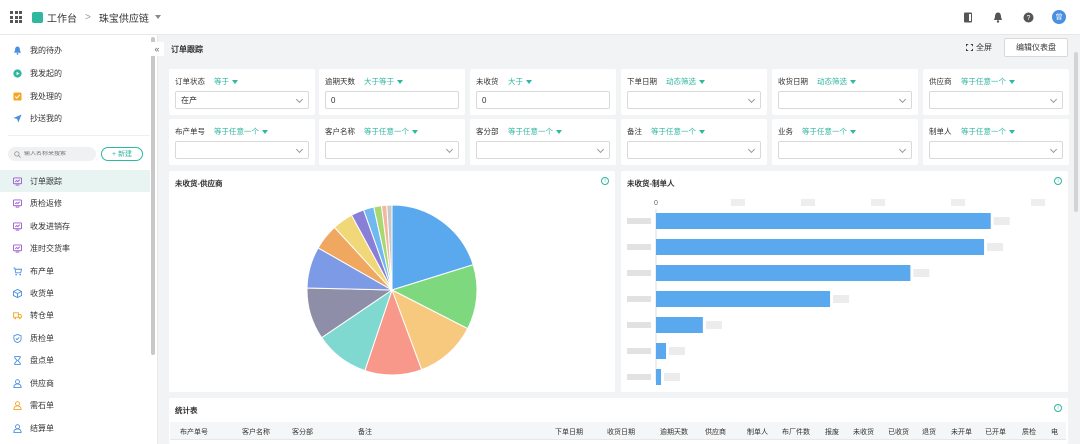 The width and height of the screenshot is (1080, 444). I want to click on table-column-header: 未开单, so click(961, 432).